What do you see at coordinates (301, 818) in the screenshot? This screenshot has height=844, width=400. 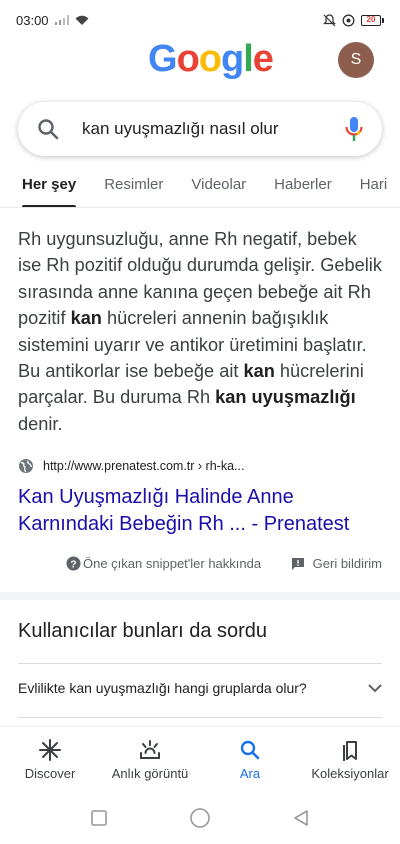 I see `back-icon` at bounding box center [301, 818].